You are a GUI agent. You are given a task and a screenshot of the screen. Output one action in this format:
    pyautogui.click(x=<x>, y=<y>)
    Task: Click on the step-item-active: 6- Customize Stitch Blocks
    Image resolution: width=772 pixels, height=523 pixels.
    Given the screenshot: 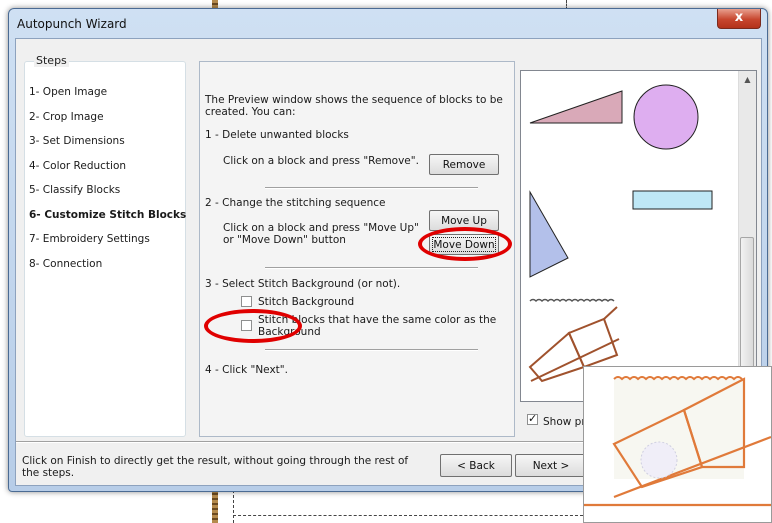 What is the action you would take?
    pyautogui.click(x=108, y=214)
    